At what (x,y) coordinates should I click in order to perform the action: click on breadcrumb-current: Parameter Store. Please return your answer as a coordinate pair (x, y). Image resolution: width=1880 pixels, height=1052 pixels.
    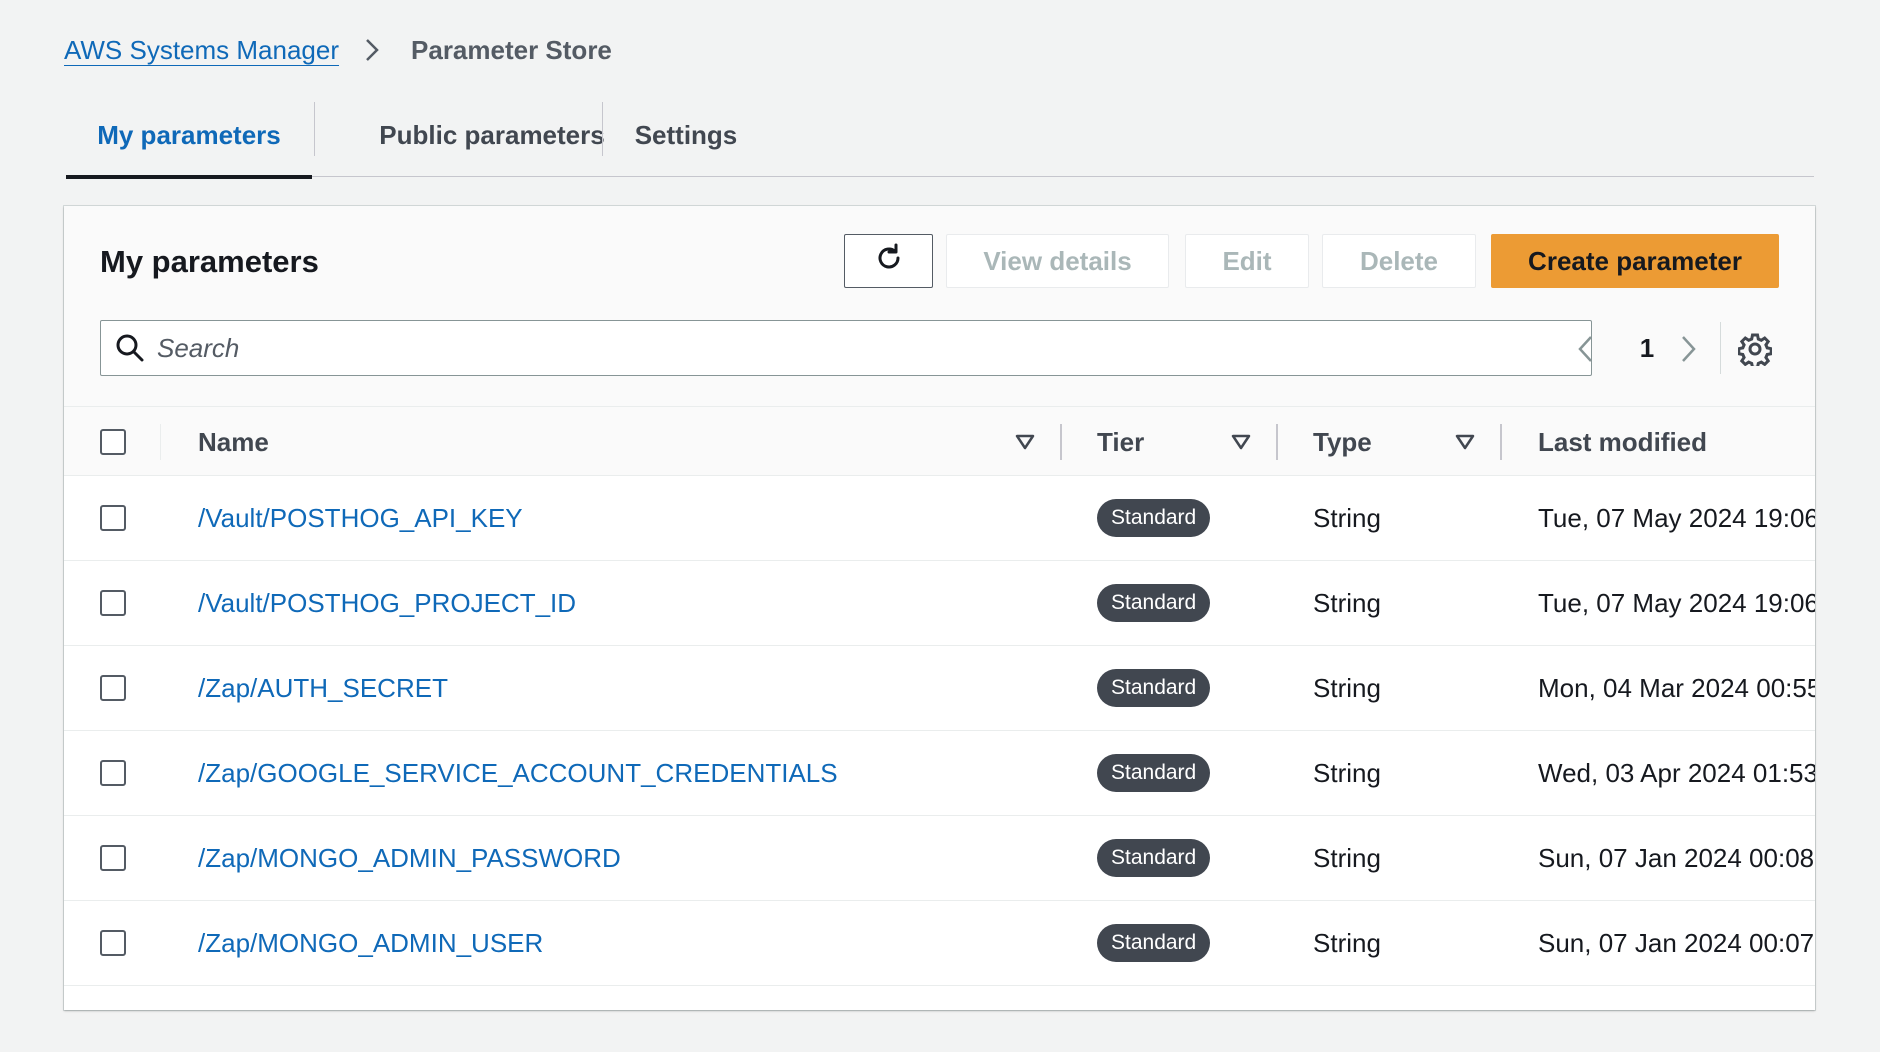
    Looking at the image, I should click on (511, 49).